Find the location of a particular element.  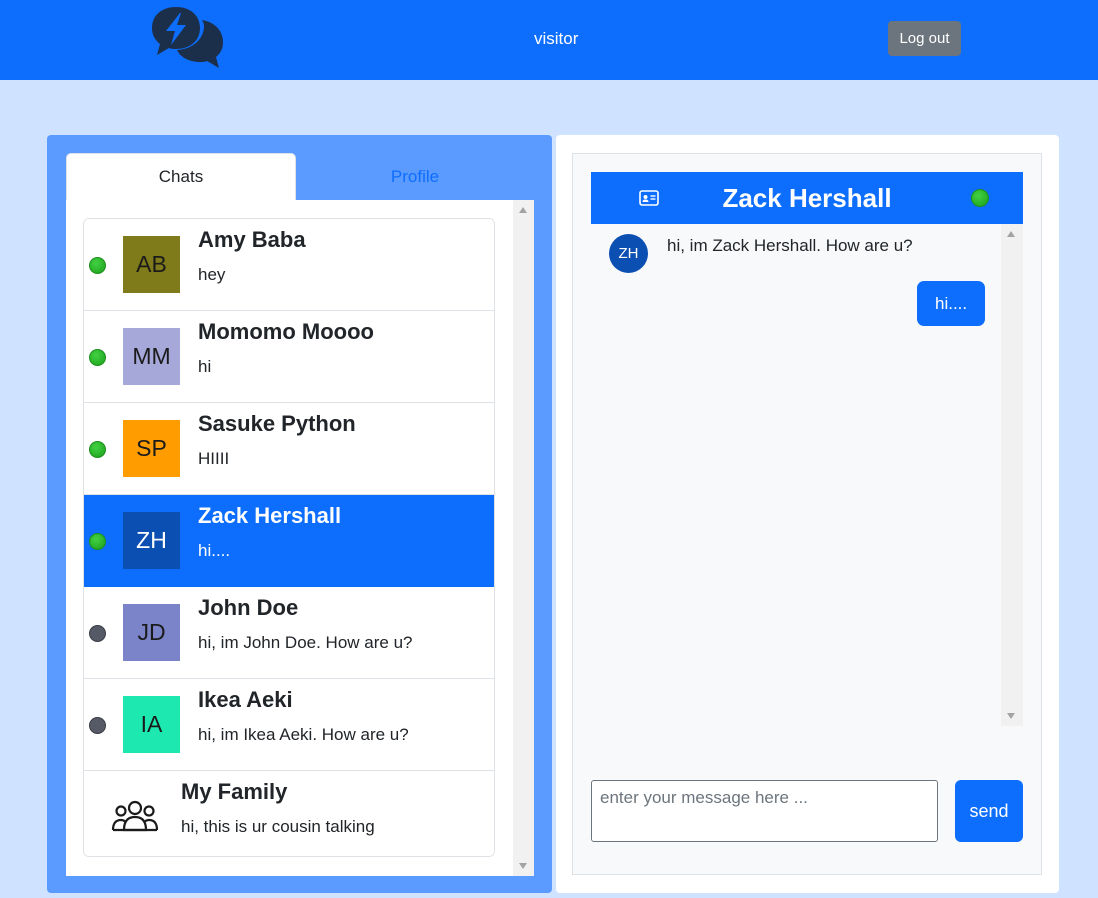

incoming-message: hi, im Zack Hershall. How are u? is located at coordinates (790, 245).